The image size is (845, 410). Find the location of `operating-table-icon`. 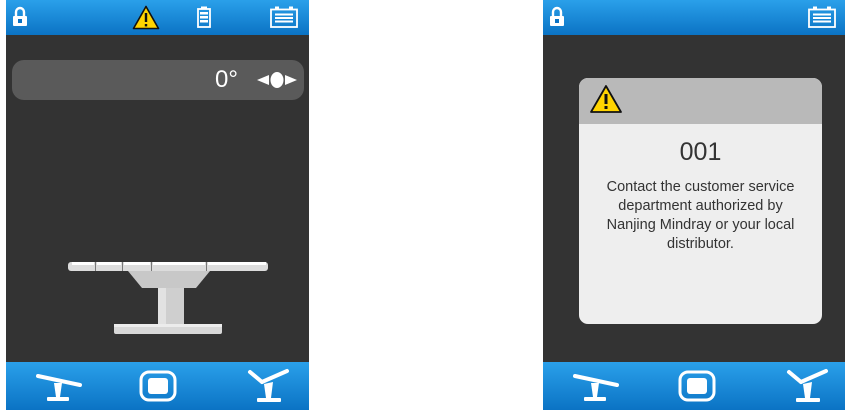

operating-table-icon is located at coordinates (168, 298).